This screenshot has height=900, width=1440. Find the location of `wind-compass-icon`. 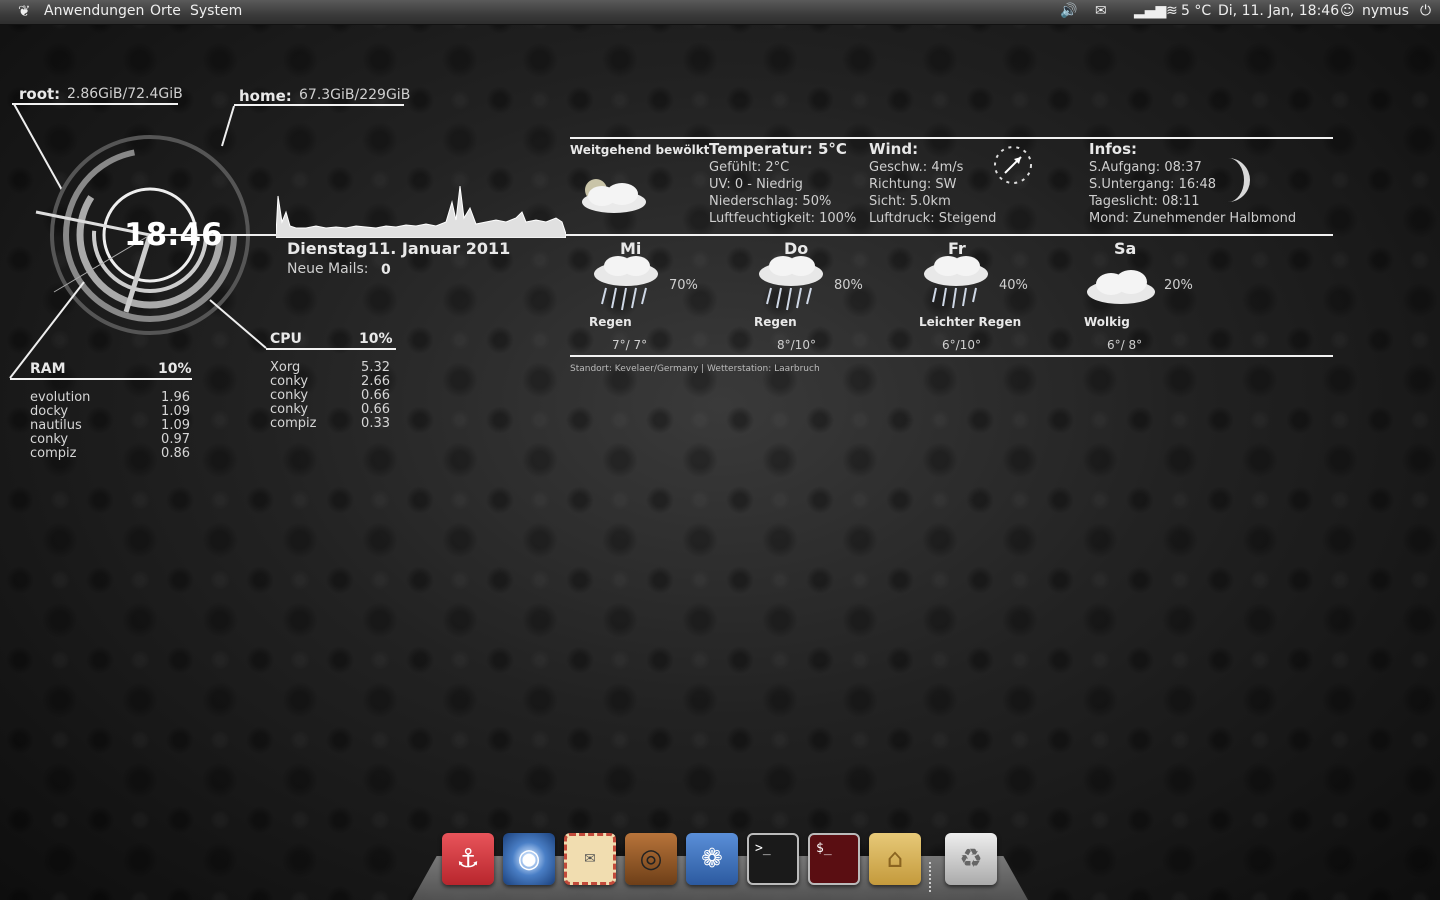

wind-compass-icon is located at coordinates (1013, 165).